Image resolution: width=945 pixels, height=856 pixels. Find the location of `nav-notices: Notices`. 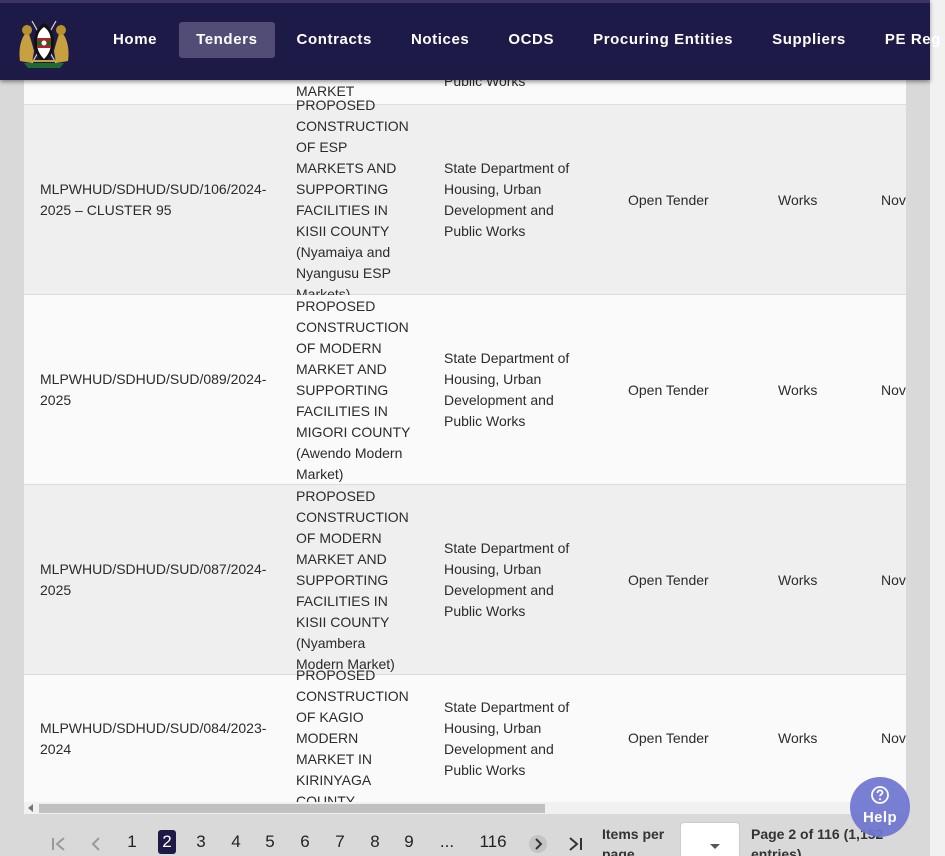

nav-notices: Notices is located at coordinates (440, 40).